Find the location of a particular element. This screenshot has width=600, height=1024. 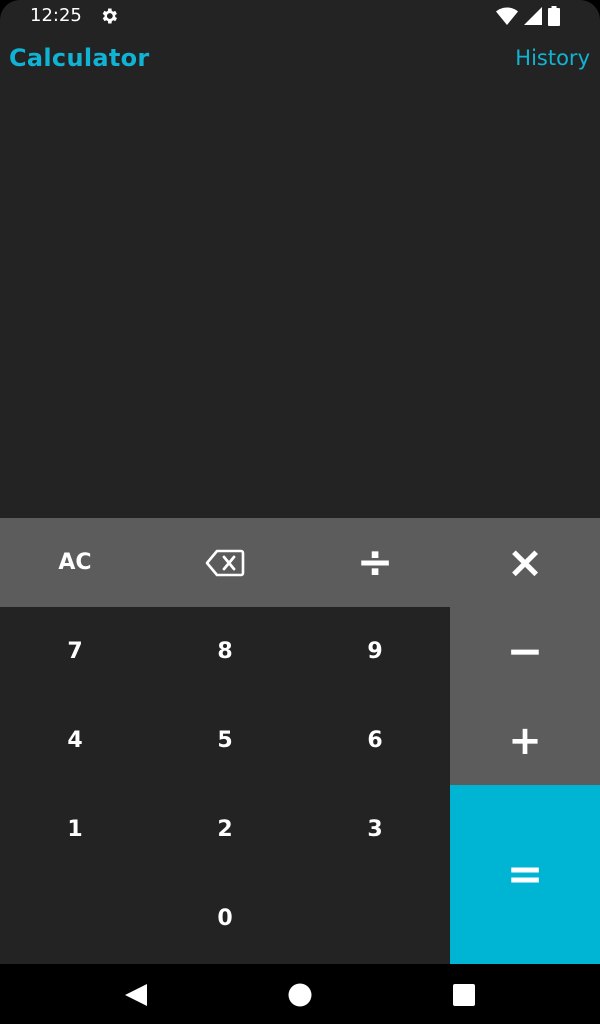

multiply-button: × is located at coordinates (525, 562).